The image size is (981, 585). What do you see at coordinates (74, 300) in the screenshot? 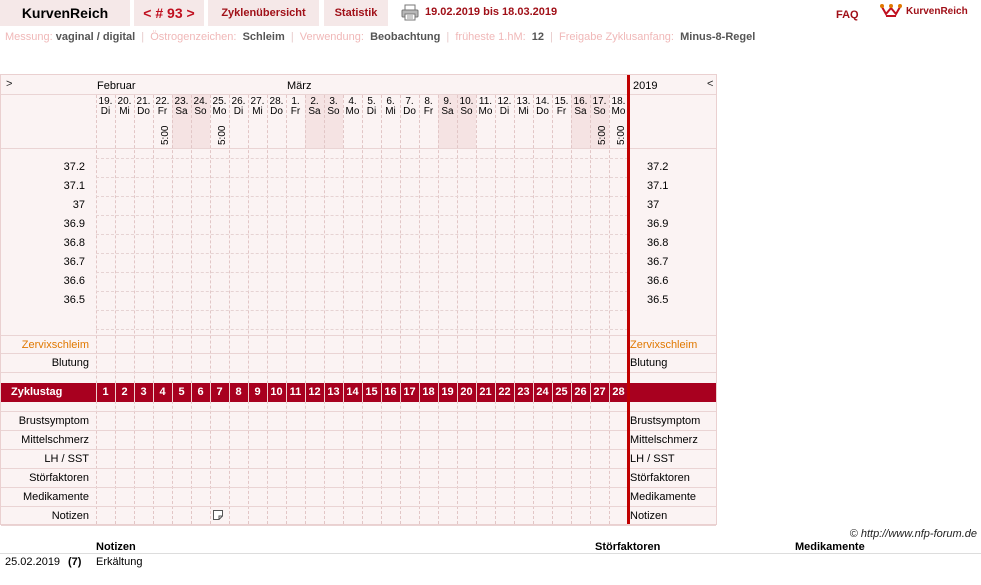
I see `temperature-label: 36.5` at bounding box center [74, 300].